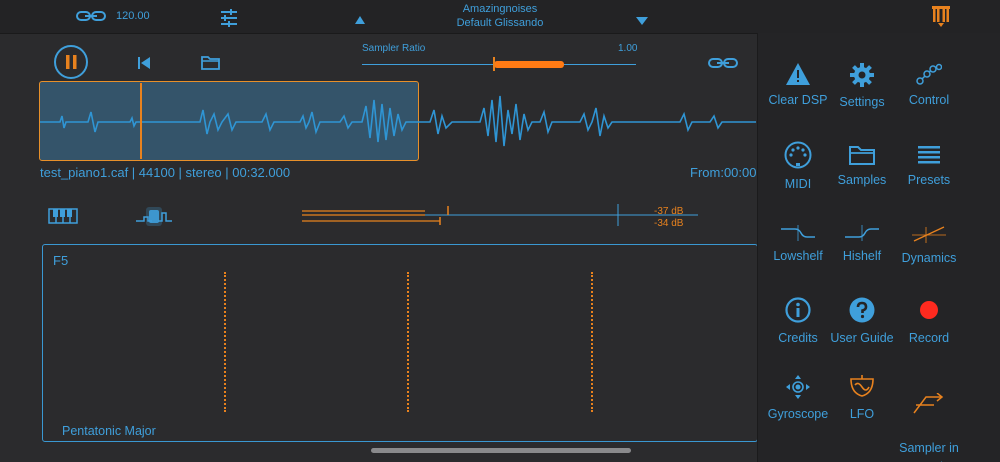 This screenshot has height=462, width=1000. What do you see at coordinates (929, 86) in the screenshot?
I see `menu-item-control: Control` at bounding box center [929, 86].